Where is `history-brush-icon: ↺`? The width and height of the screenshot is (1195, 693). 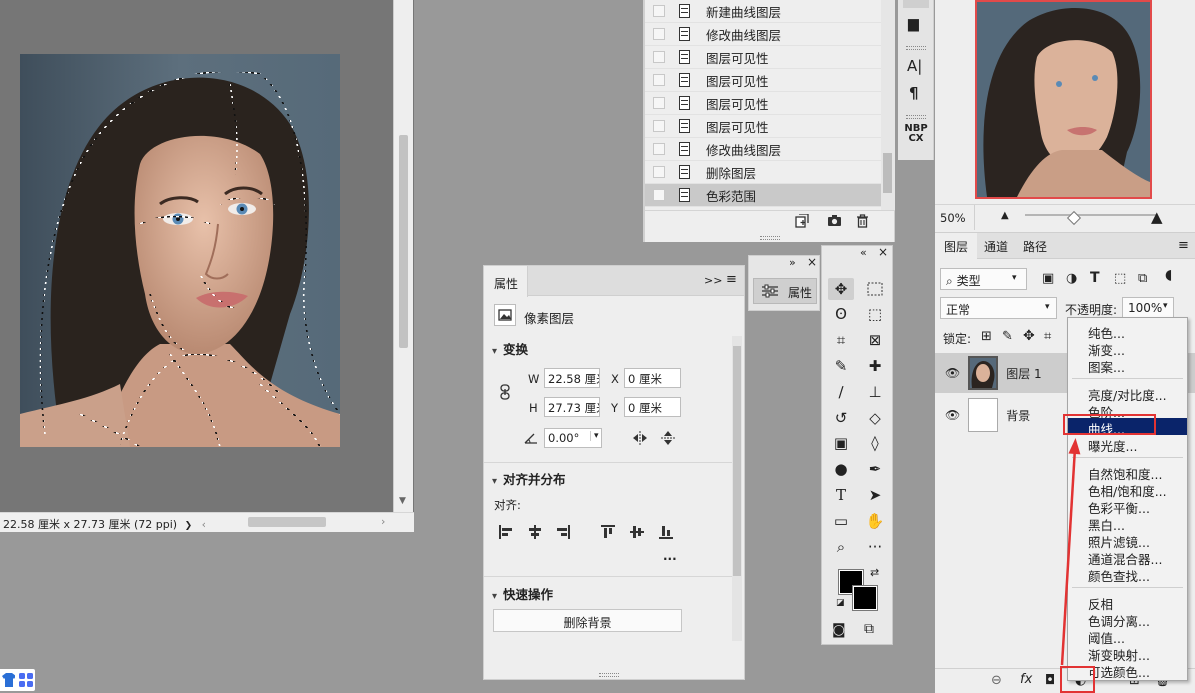
history-brush-icon: ↺ is located at coordinates (841, 418).